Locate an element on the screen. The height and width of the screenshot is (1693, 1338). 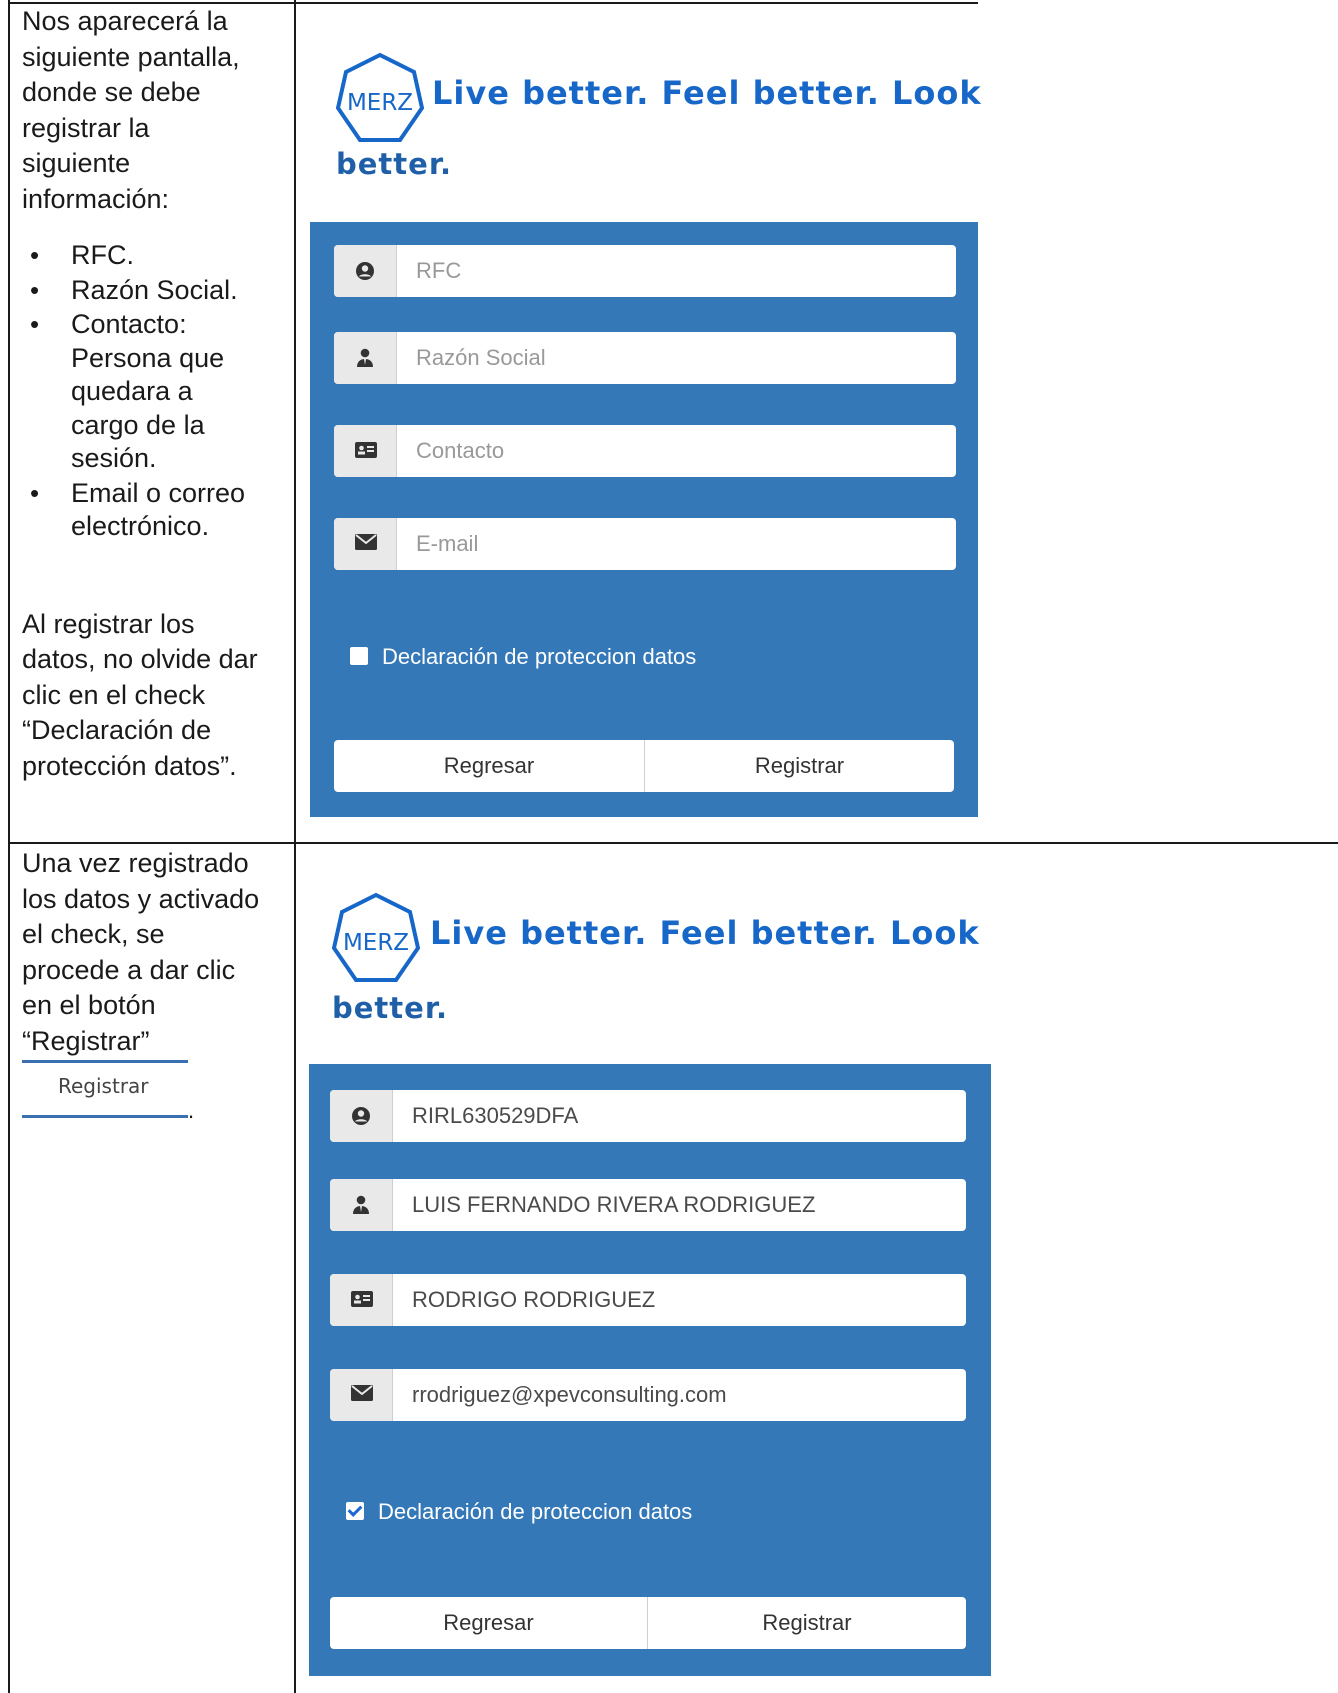
contacto-input: Contacto is located at coordinates (460, 451).